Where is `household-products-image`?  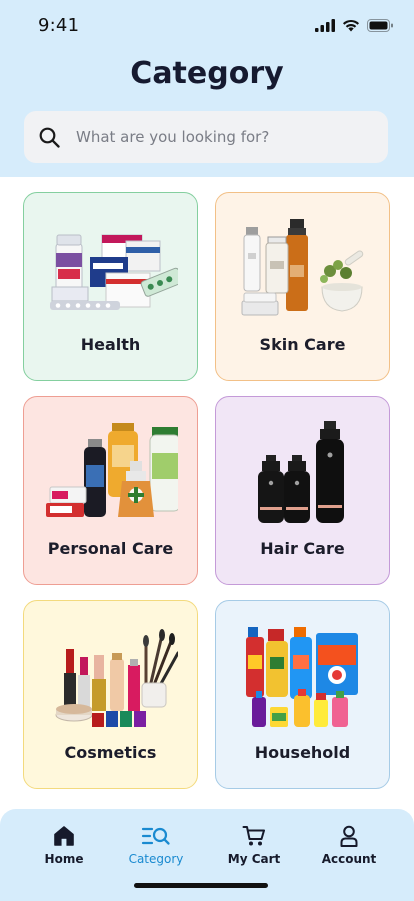
household-products-image is located at coordinates (302, 677).